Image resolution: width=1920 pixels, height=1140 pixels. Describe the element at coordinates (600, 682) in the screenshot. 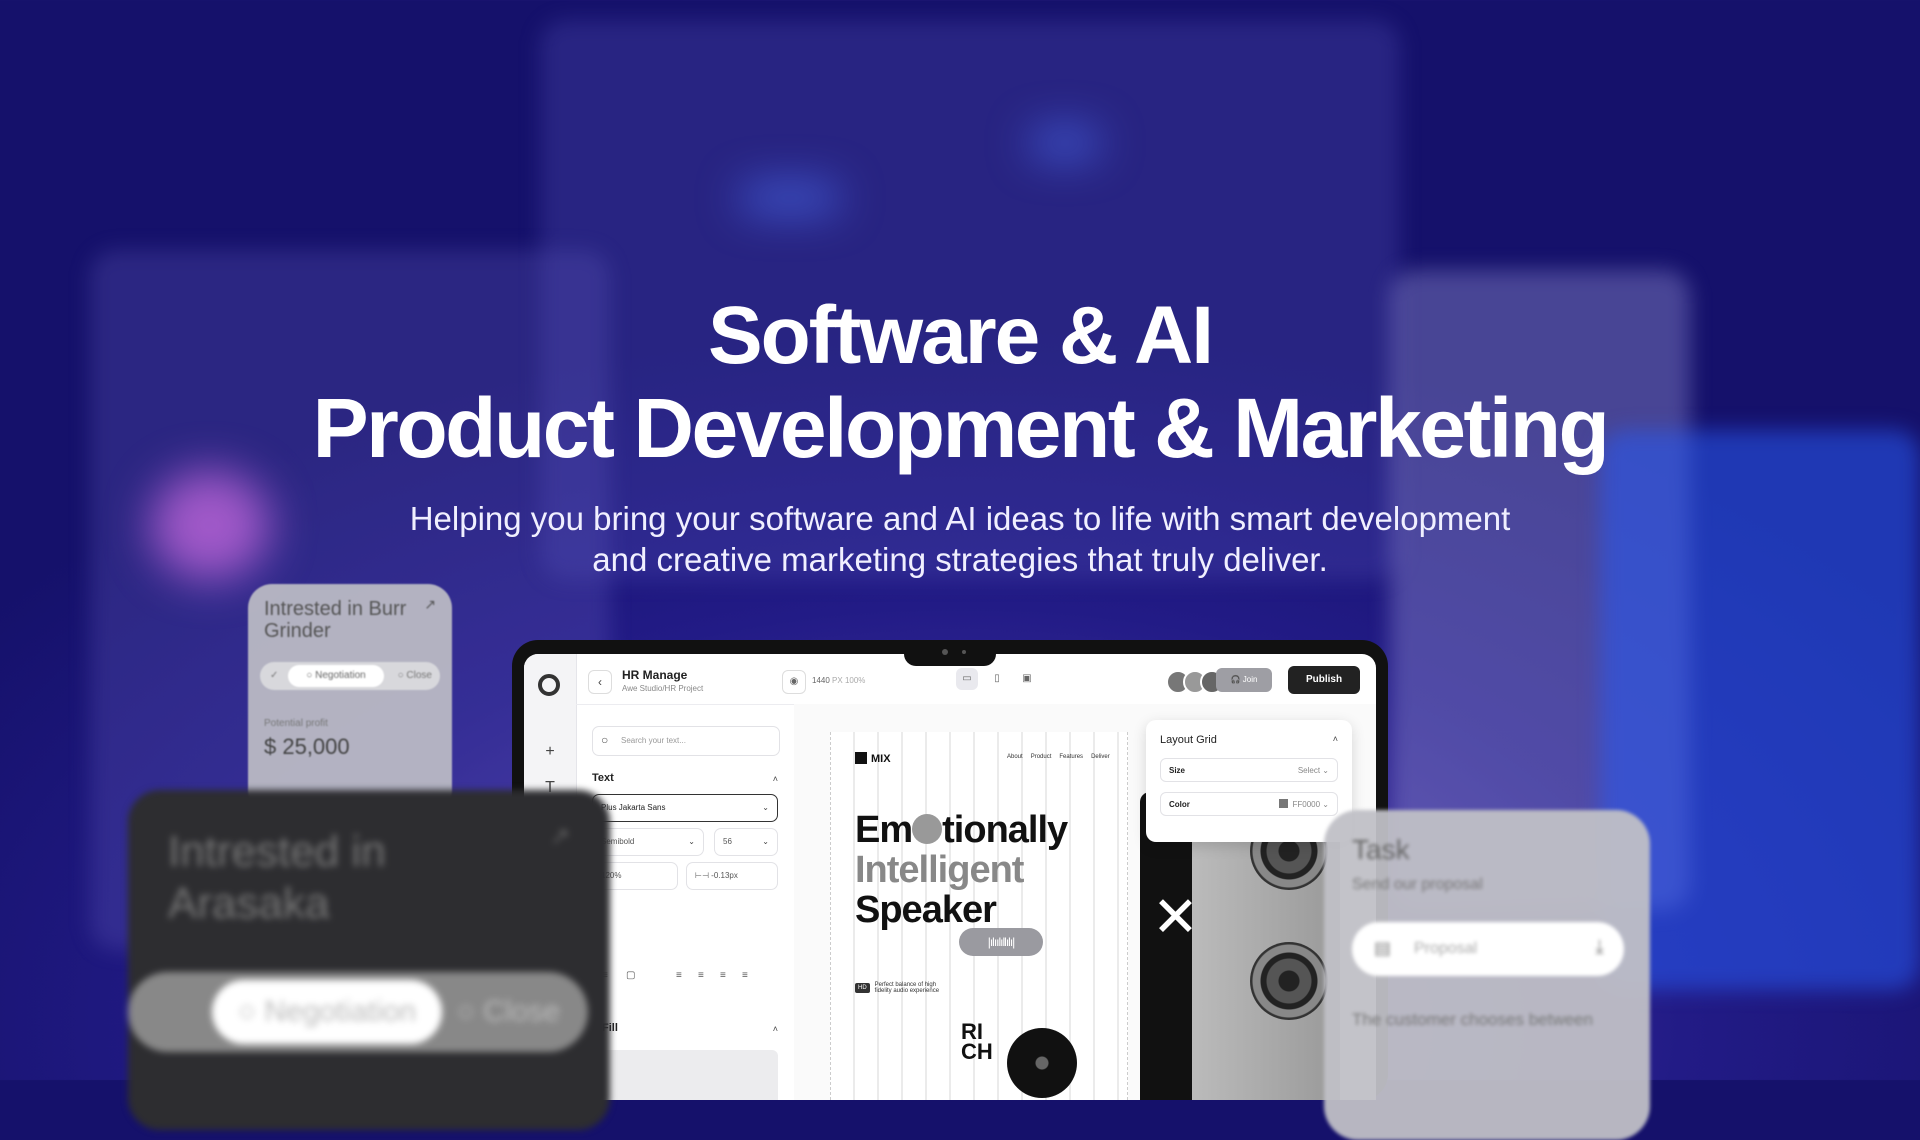

I see `back-button: ‹` at that location.